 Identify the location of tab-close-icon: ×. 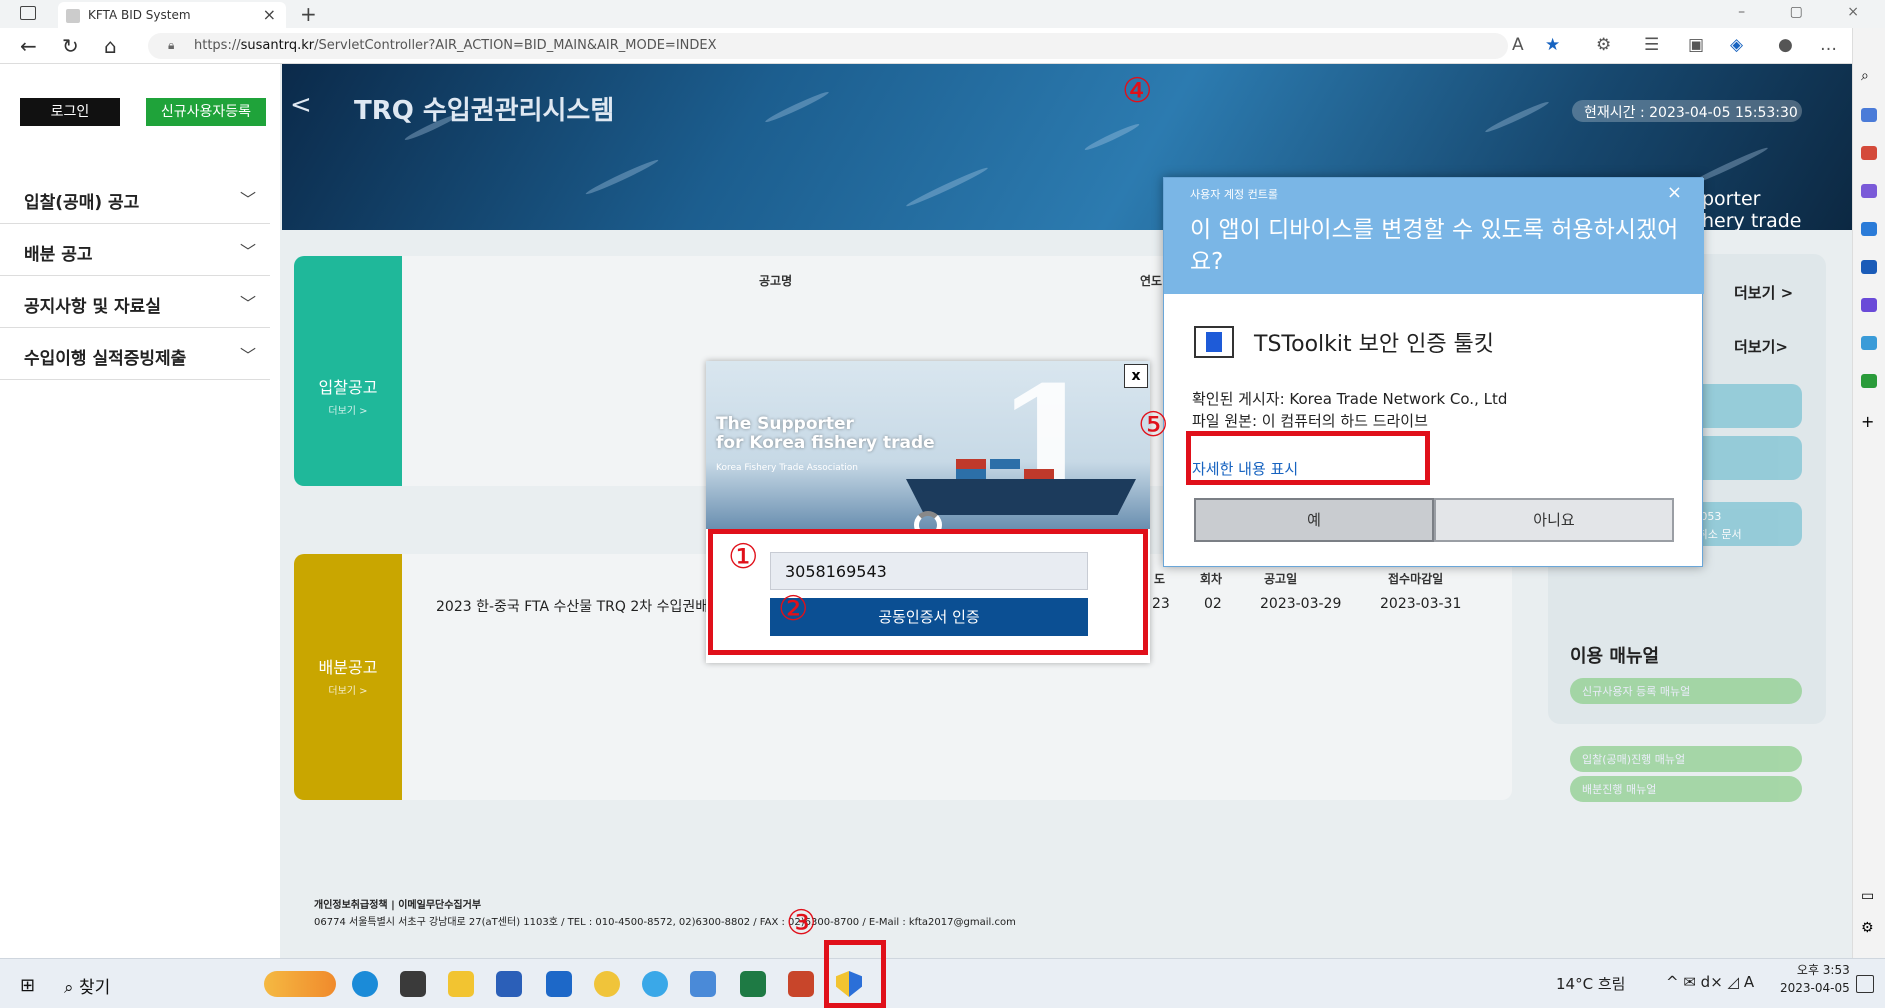
(269, 14).